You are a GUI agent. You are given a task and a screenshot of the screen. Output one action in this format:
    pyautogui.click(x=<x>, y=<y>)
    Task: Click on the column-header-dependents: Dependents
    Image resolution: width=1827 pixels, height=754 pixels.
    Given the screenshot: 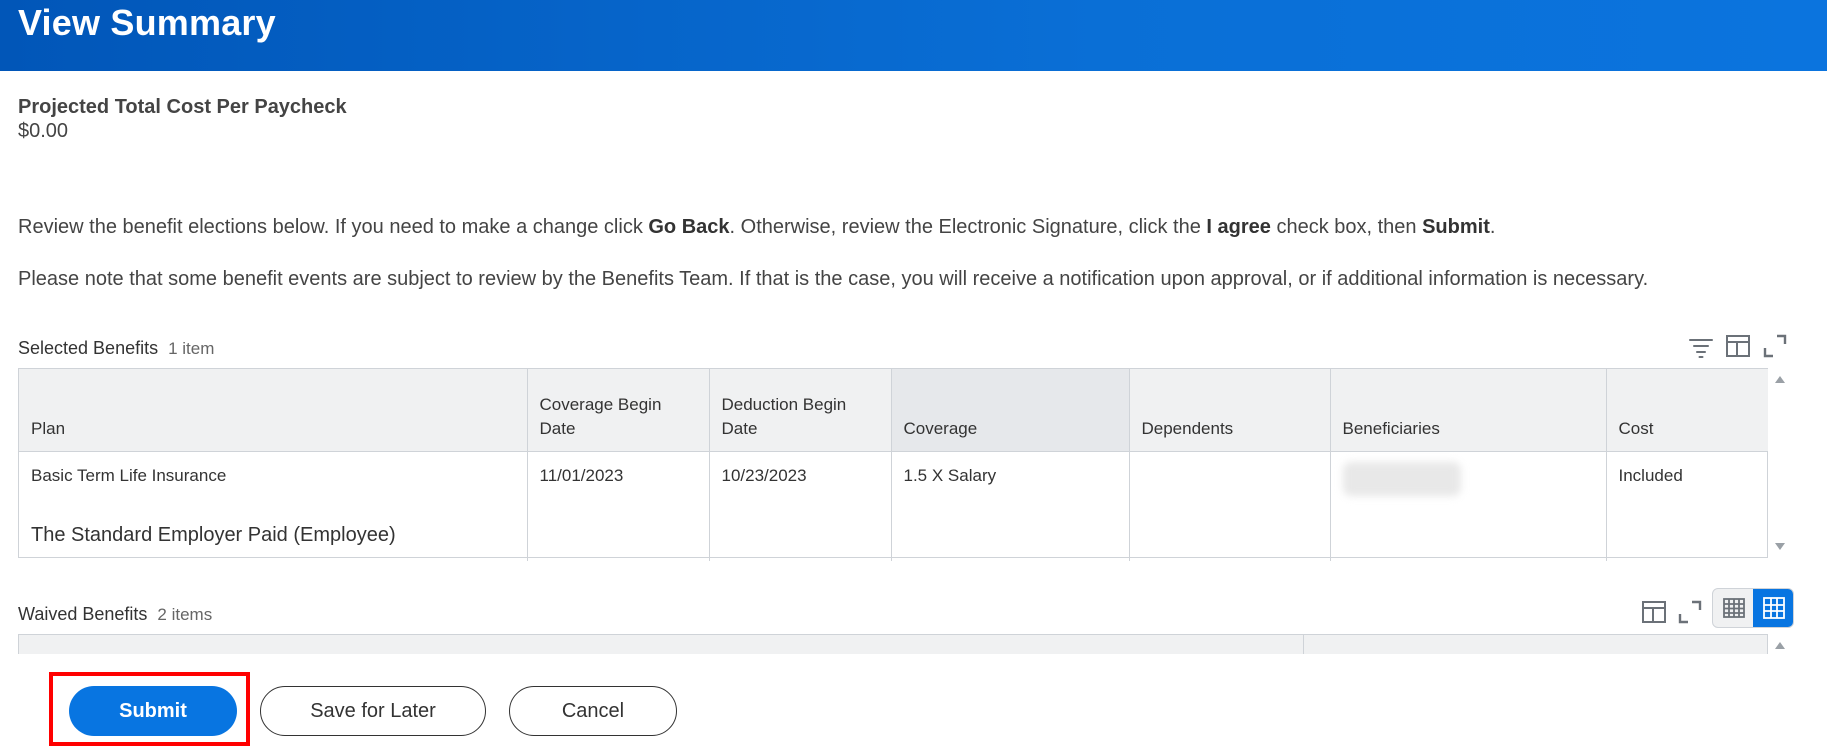 What is the action you would take?
    pyautogui.click(x=1230, y=410)
    